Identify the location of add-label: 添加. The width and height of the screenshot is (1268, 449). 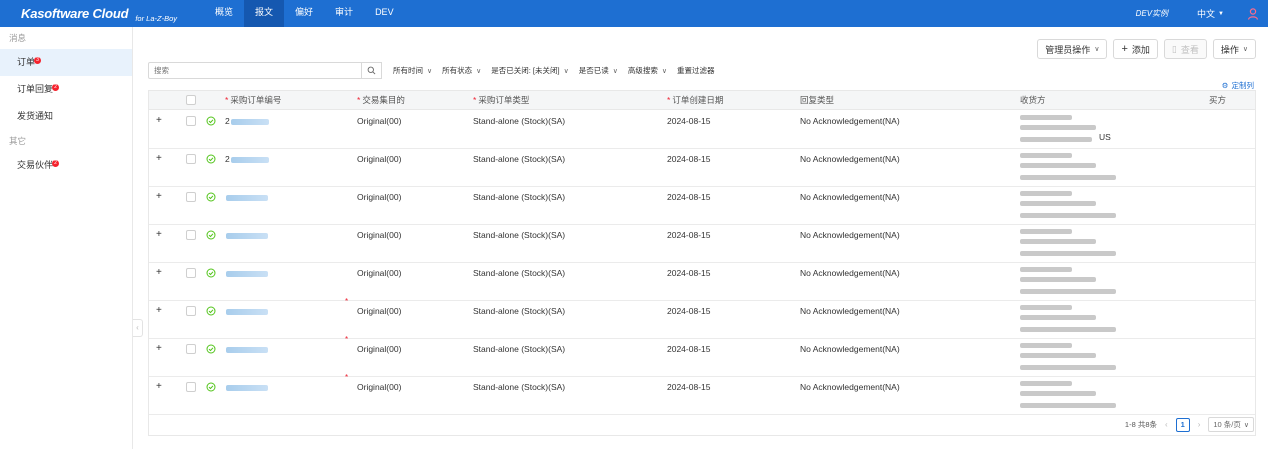
(1140, 49).